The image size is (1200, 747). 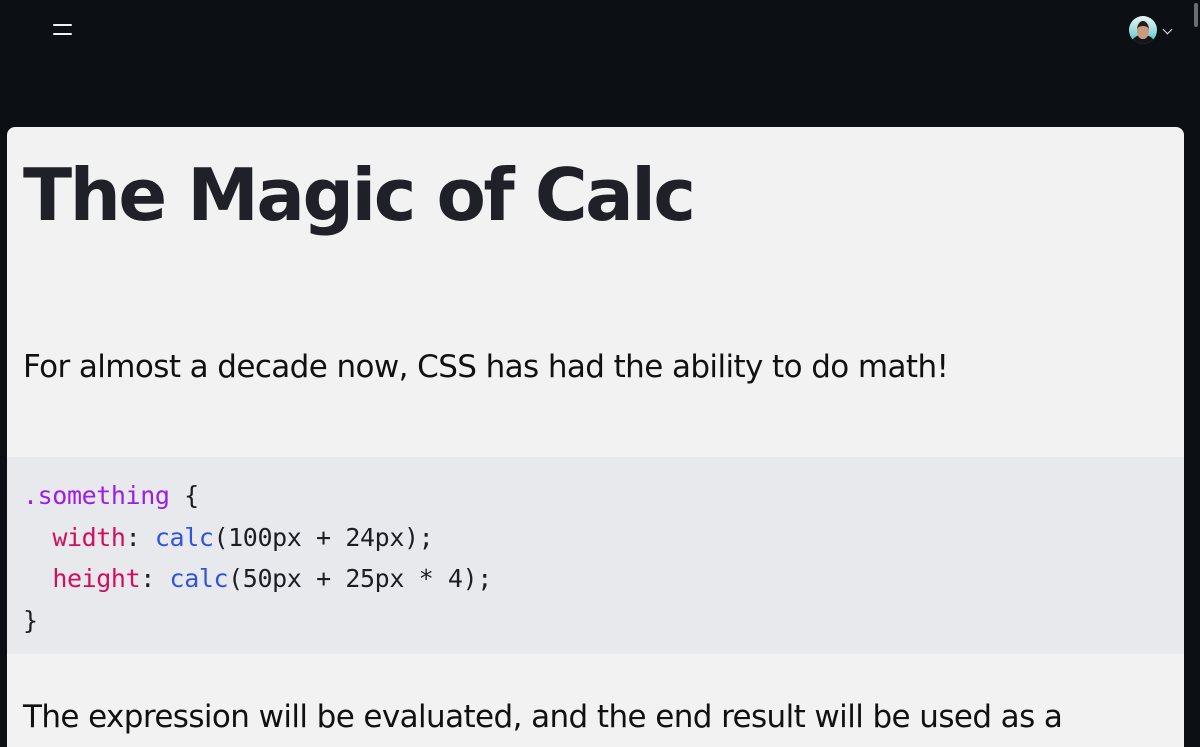 What do you see at coordinates (184, 495) in the screenshot?
I see `code-brace-open: {` at bounding box center [184, 495].